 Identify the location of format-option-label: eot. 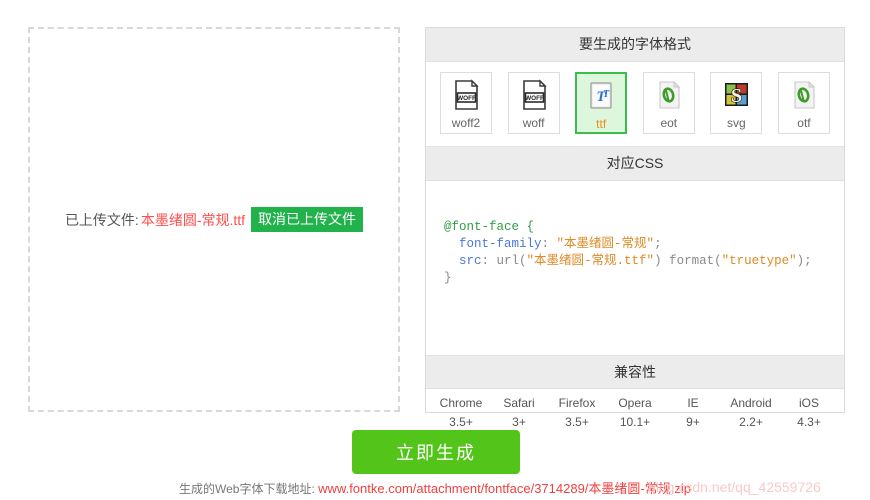
(669, 122).